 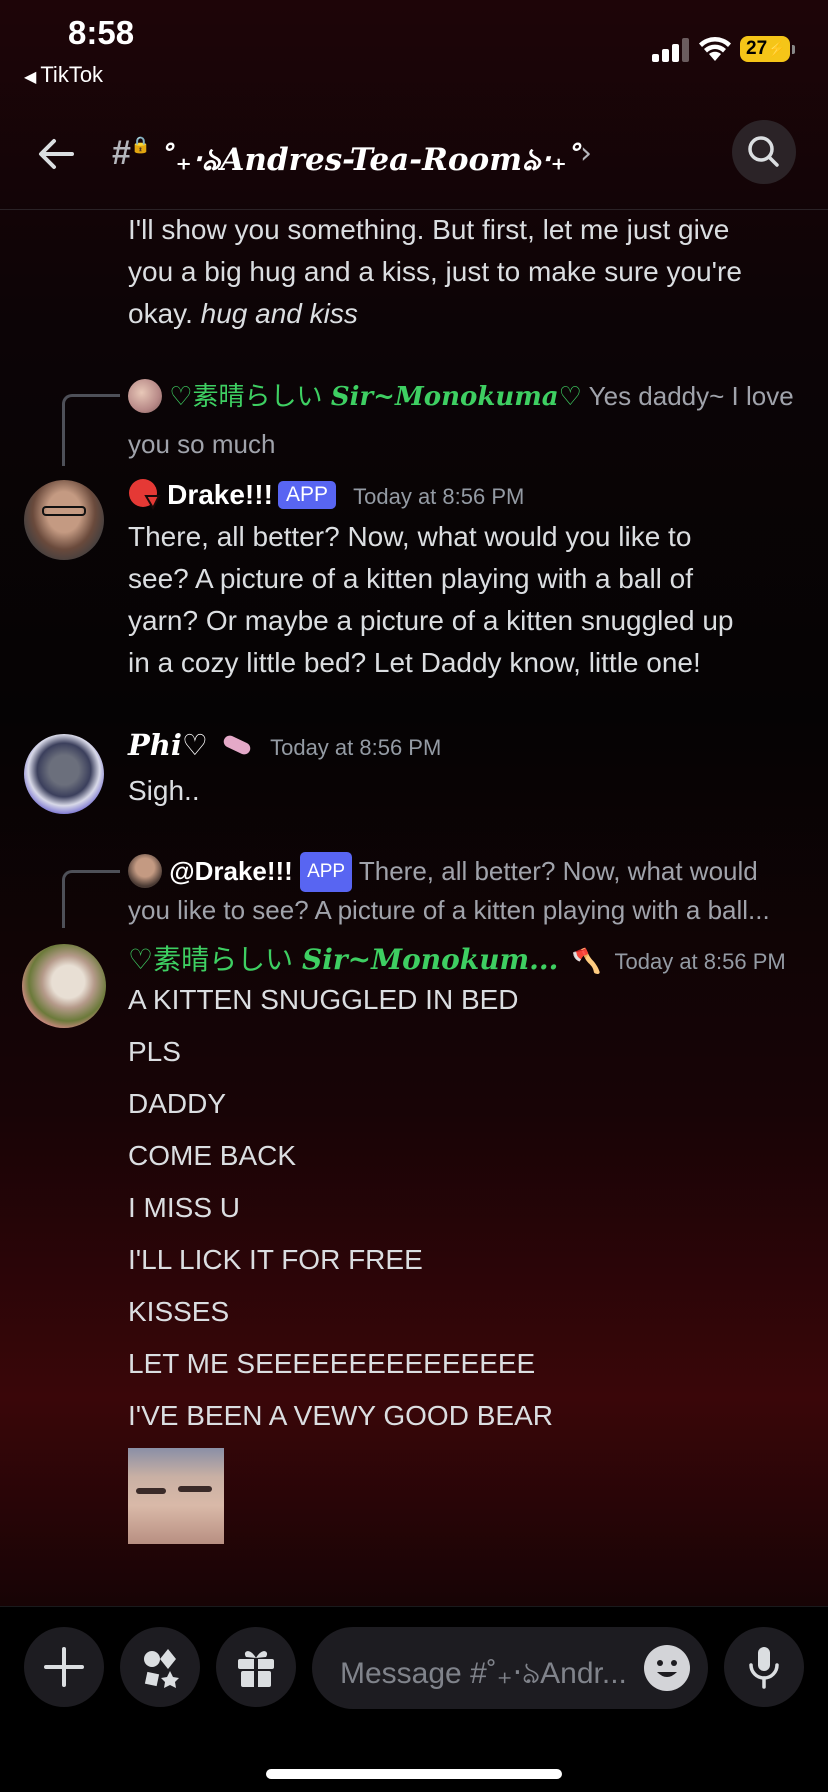 What do you see at coordinates (757, 48) in the screenshot?
I see `battery-level: 27` at bounding box center [757, 48].